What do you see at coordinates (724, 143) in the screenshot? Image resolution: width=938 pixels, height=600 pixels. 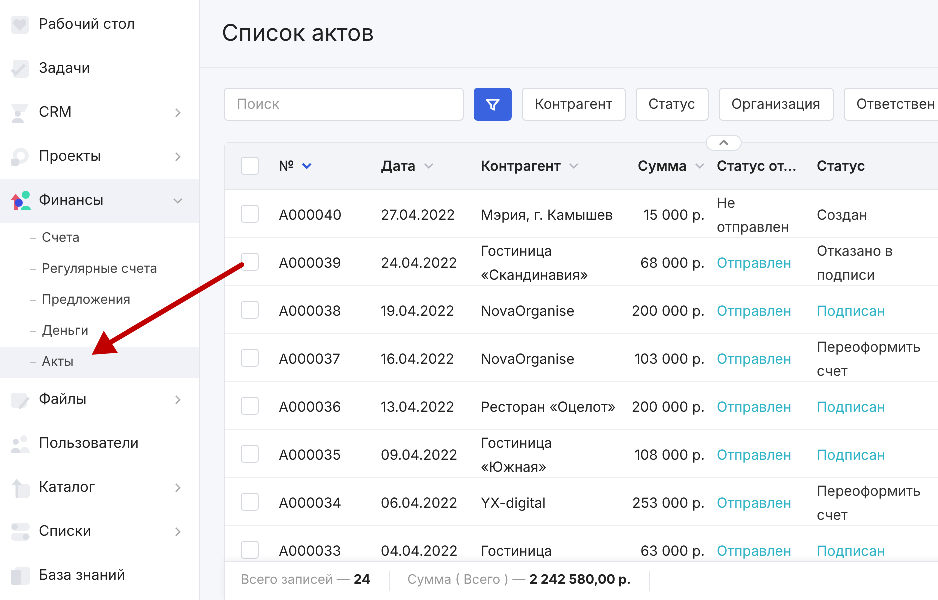 I see `collapse-toggle` at bounding box center [724, 143].